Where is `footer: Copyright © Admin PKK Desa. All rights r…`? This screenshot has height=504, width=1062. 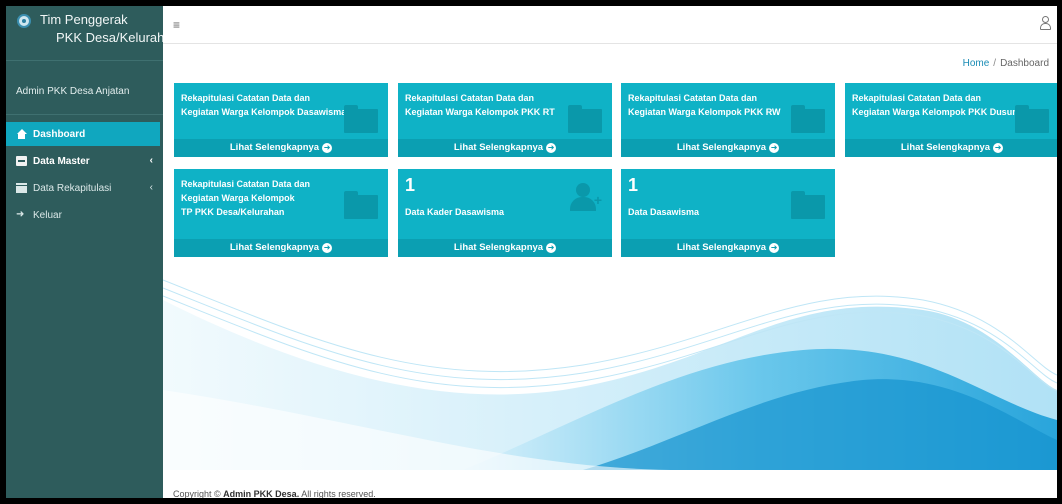
footer: Copyright © Admin PKK Desa. All rights r… is located at coordinates (274, 493).